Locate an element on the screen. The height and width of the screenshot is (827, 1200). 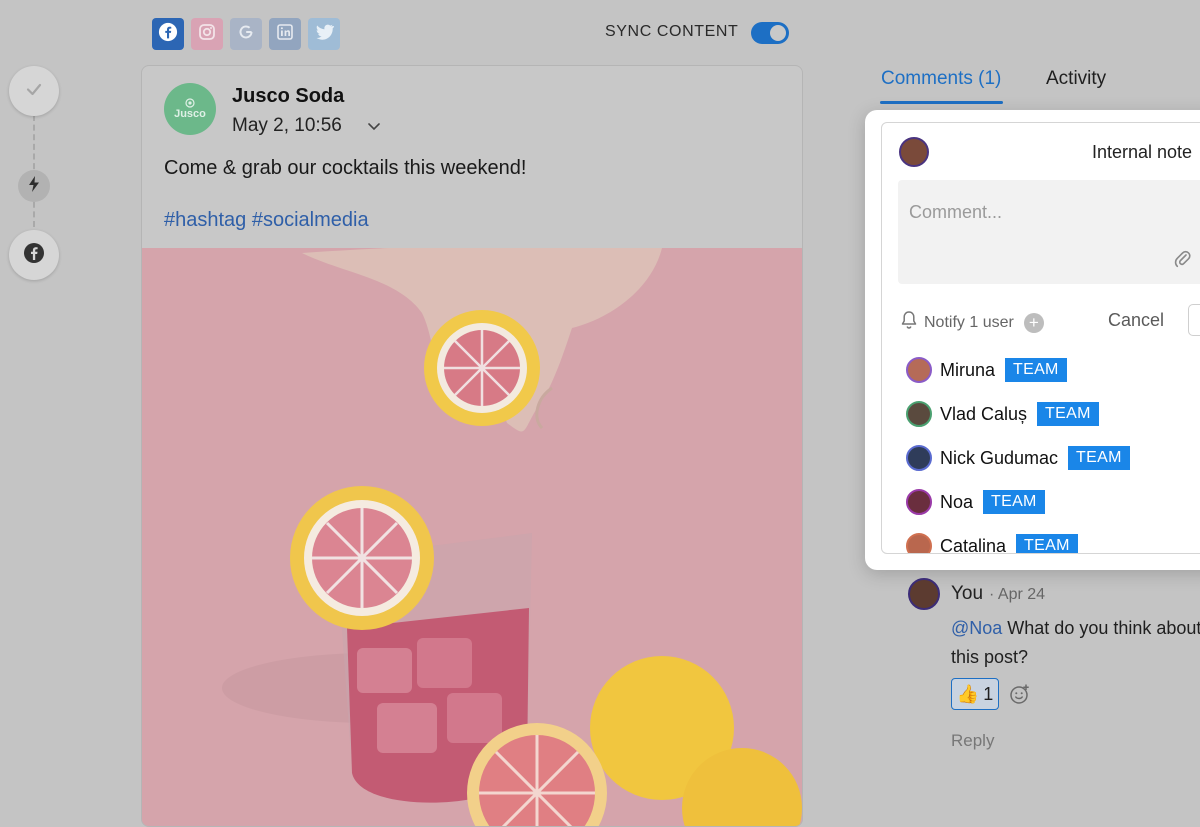
brand-name: Jusco Soda is located at coordinates (288, 96).